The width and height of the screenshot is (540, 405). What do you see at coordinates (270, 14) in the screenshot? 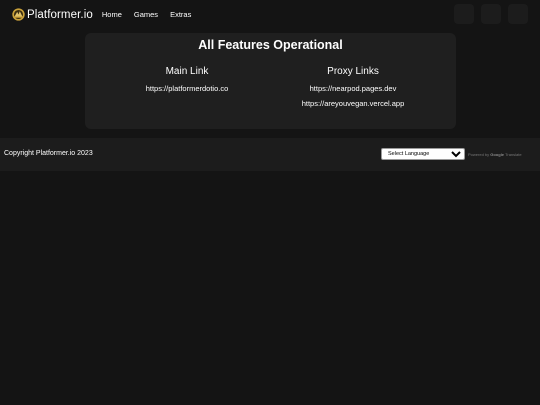
I see `navbar: Platformer.io Home Games Extras` at bounding box center [270, 14].